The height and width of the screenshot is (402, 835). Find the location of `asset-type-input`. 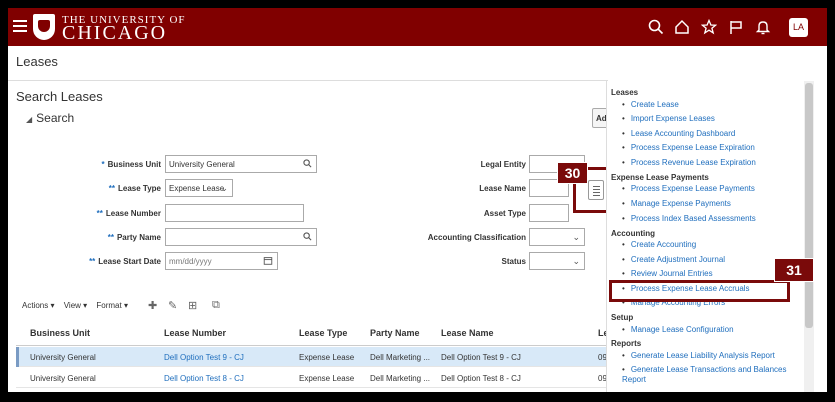

asset-type-input is located at coordinates (549, 213).